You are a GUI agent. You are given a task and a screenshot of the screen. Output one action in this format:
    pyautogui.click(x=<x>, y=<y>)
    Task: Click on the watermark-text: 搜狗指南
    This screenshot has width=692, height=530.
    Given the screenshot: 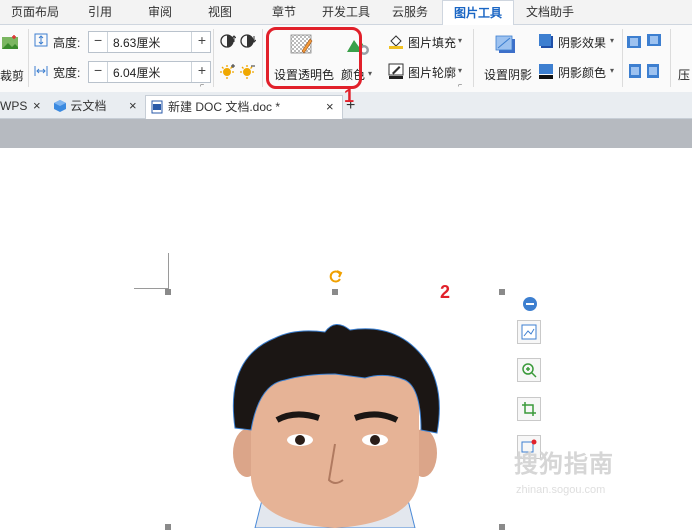 What is the action you would take?
    pyautogui.click(x=564, y=464)
    